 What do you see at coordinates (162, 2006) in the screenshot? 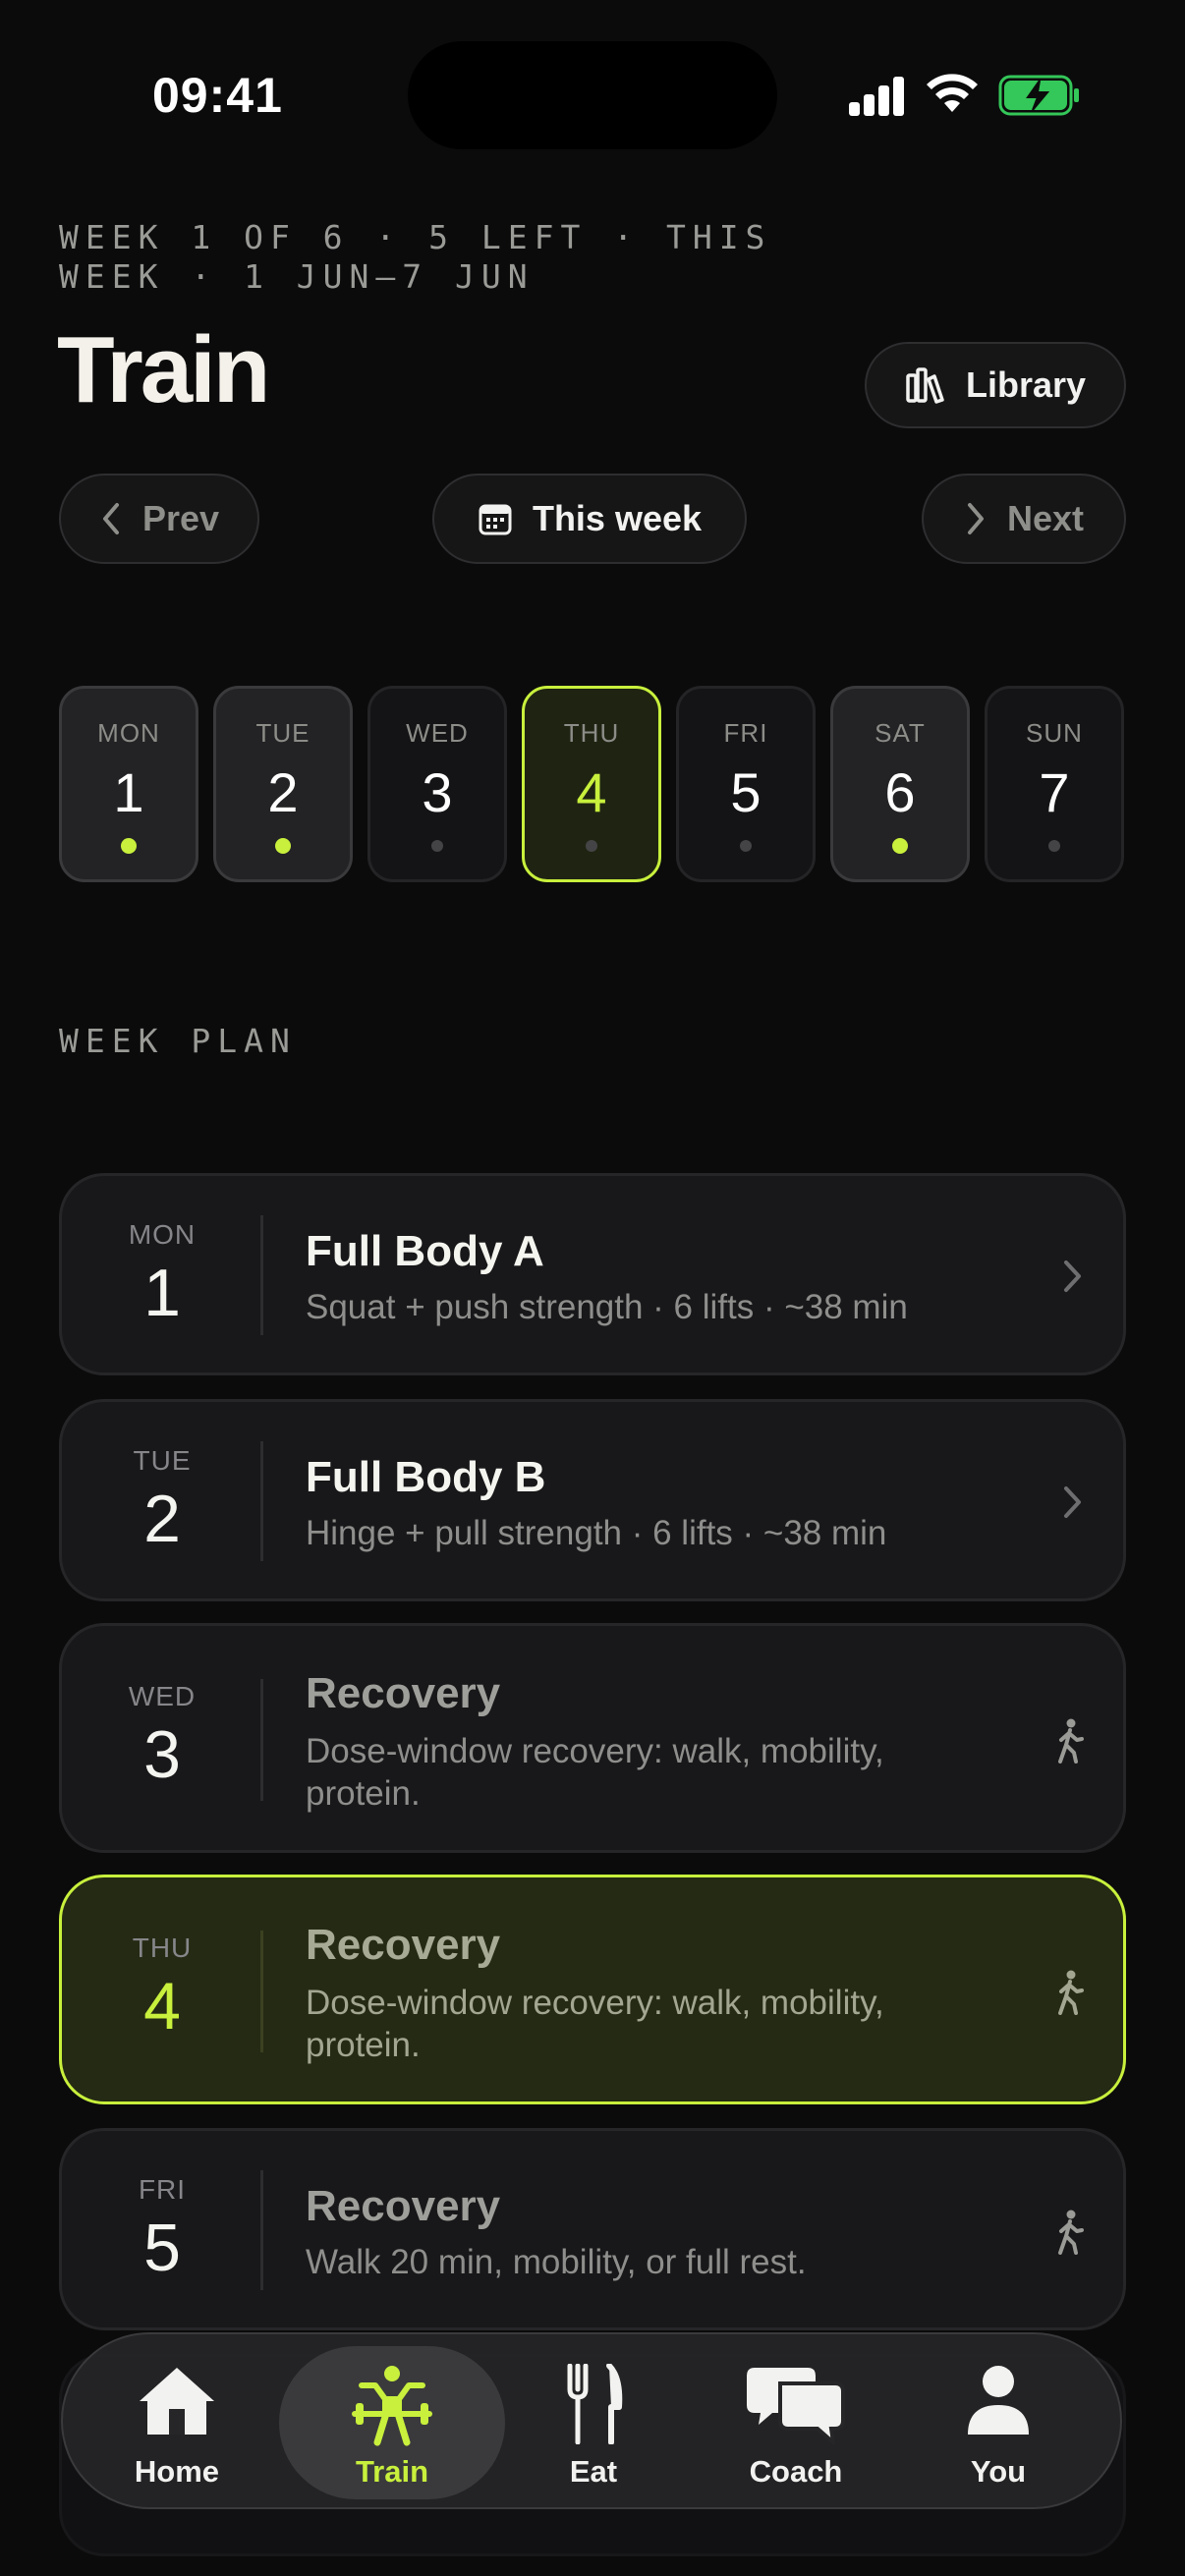
I see `plan-day-date: 4` at bounding box center [162, 2006].